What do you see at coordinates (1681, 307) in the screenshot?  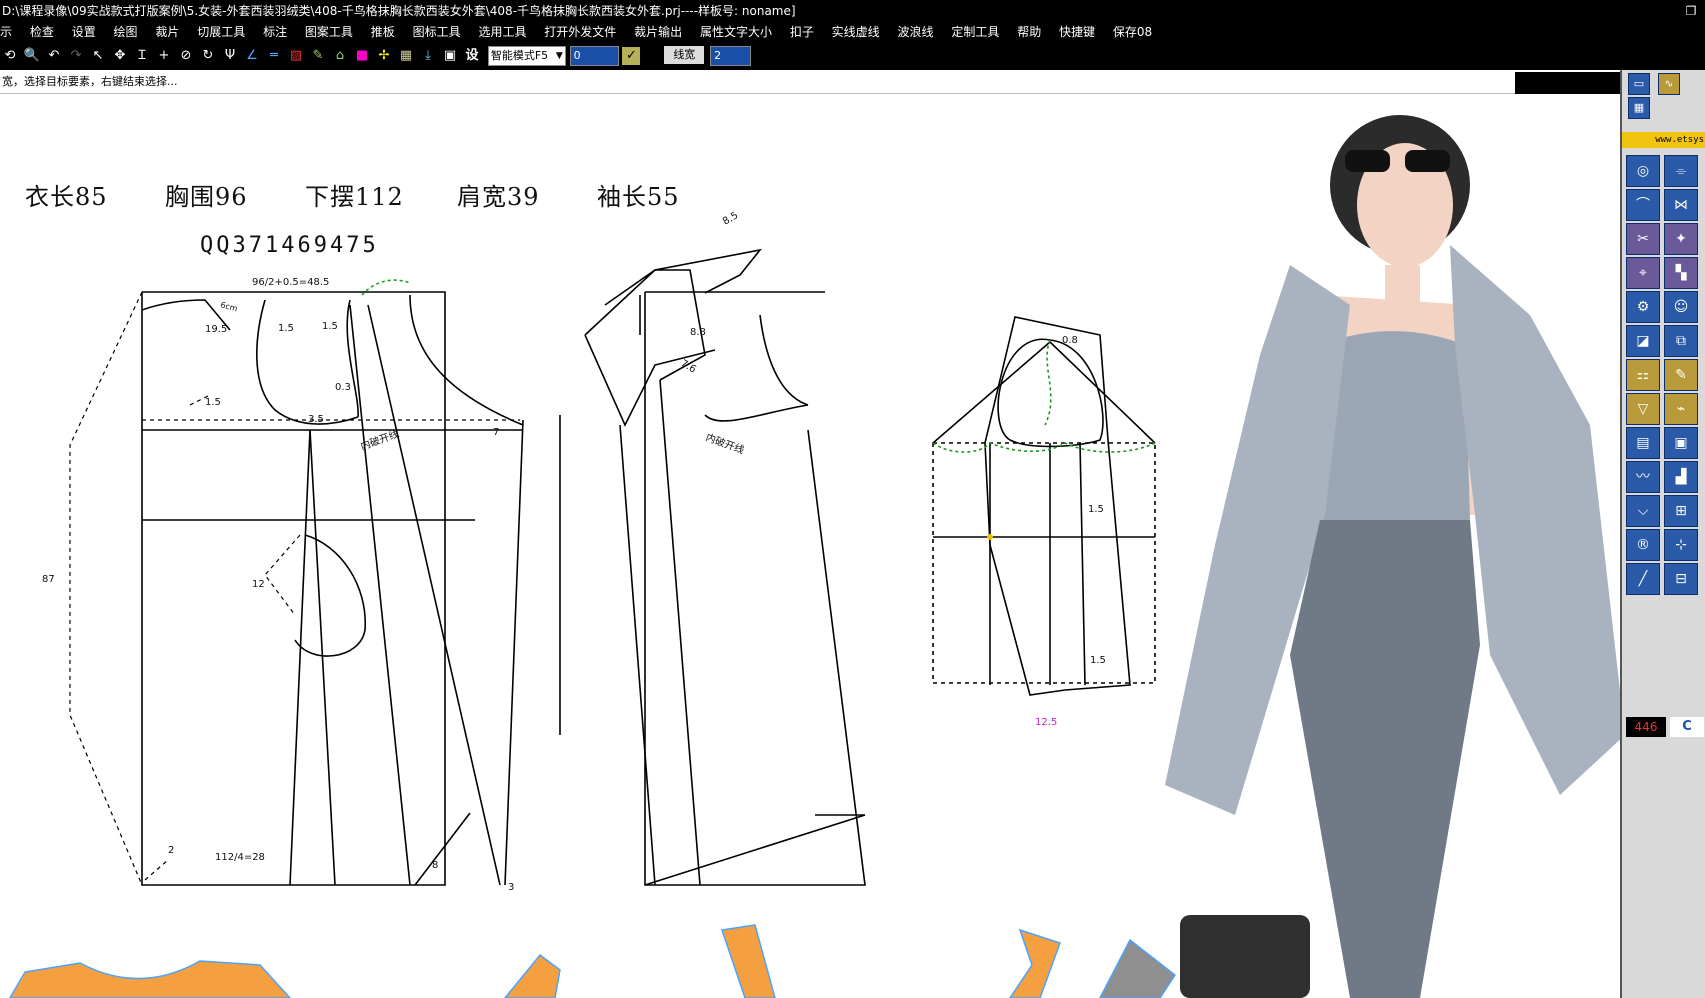 I see `person-tool-icon: ☺` at bounding box center [1681, 307].